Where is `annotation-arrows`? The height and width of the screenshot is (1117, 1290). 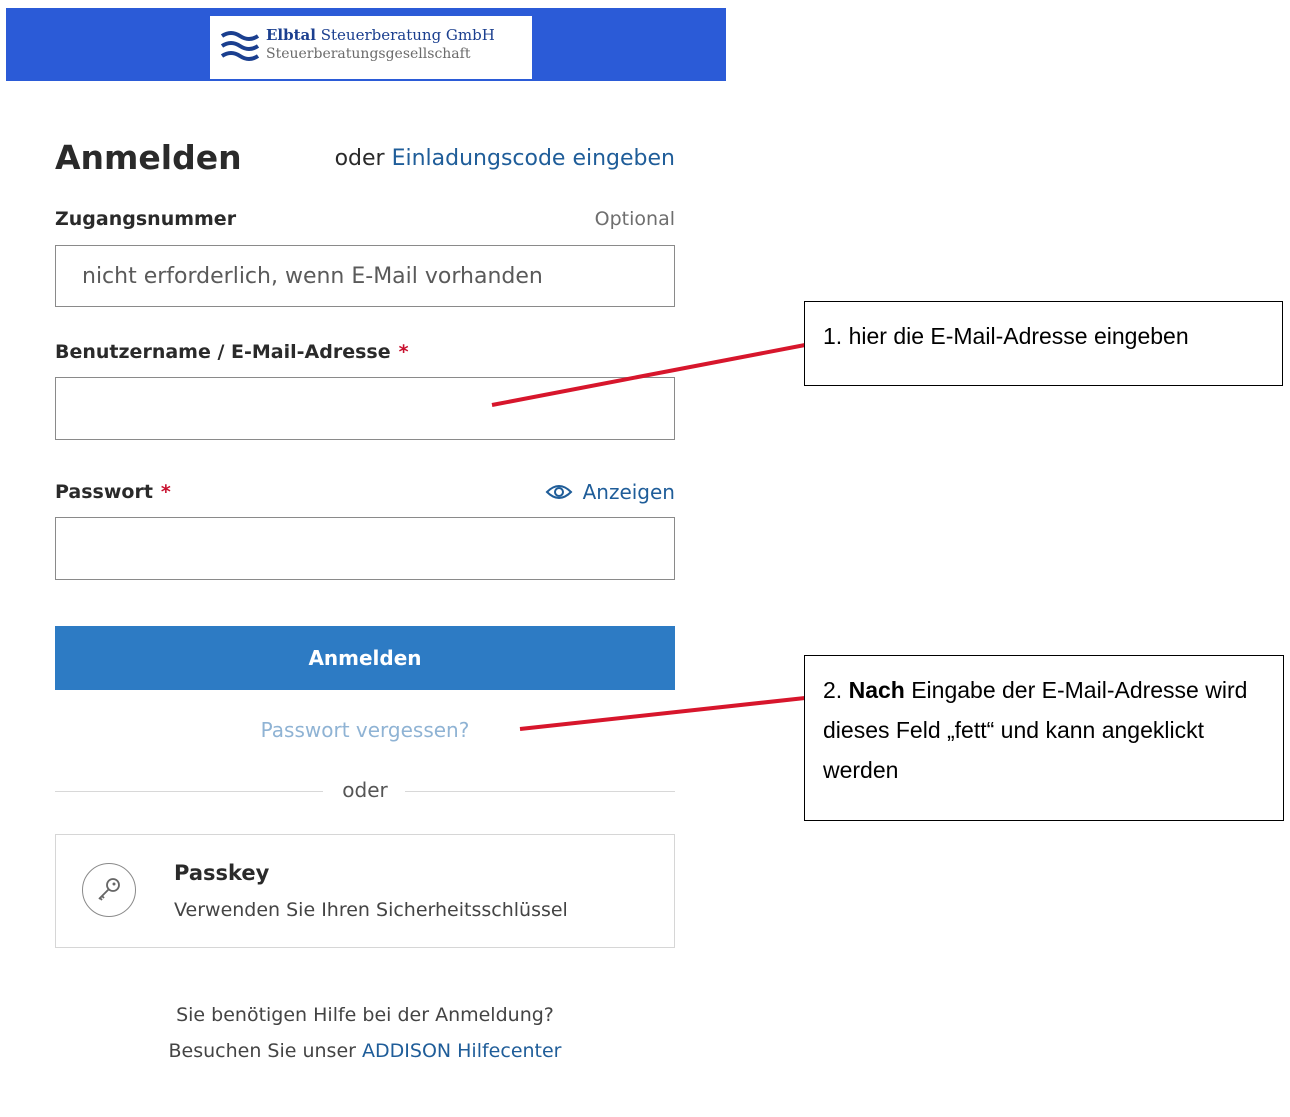
annotation-arrows is located at coordinates (648, 537).